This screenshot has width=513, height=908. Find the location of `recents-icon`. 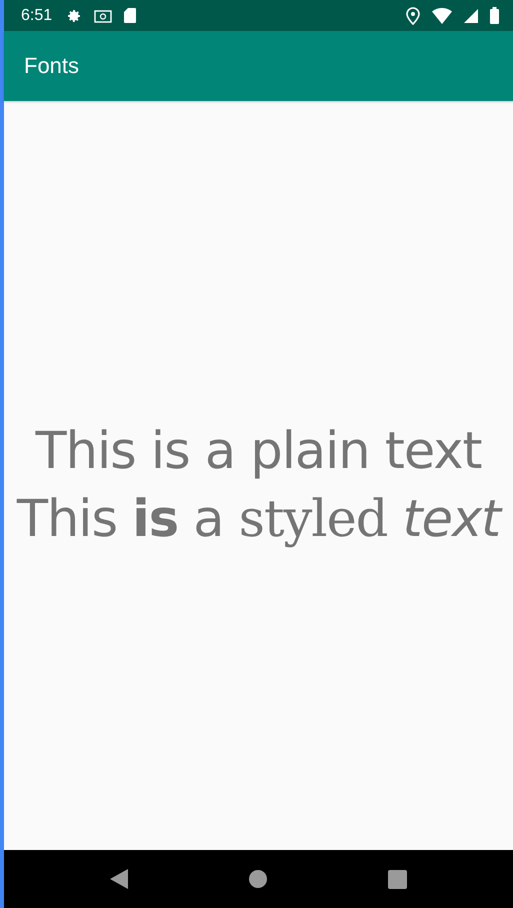

recents-icon is located at coordinates (397, 879).